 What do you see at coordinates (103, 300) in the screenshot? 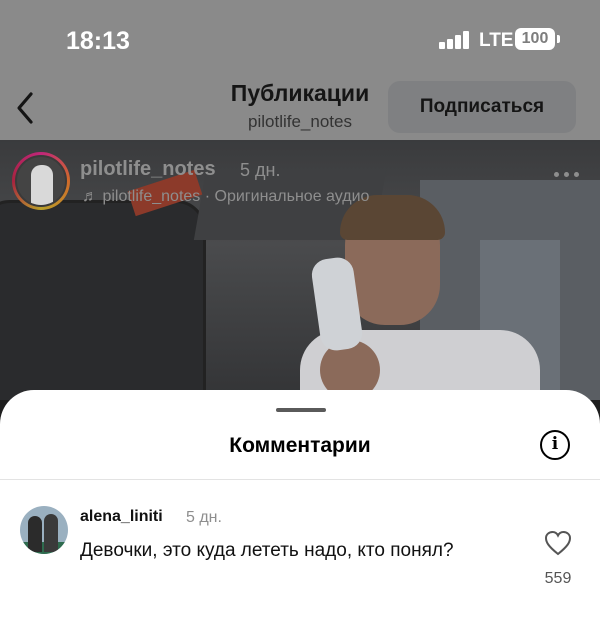
I see `video-cockpit-panel` at bounding box center [103, 300].